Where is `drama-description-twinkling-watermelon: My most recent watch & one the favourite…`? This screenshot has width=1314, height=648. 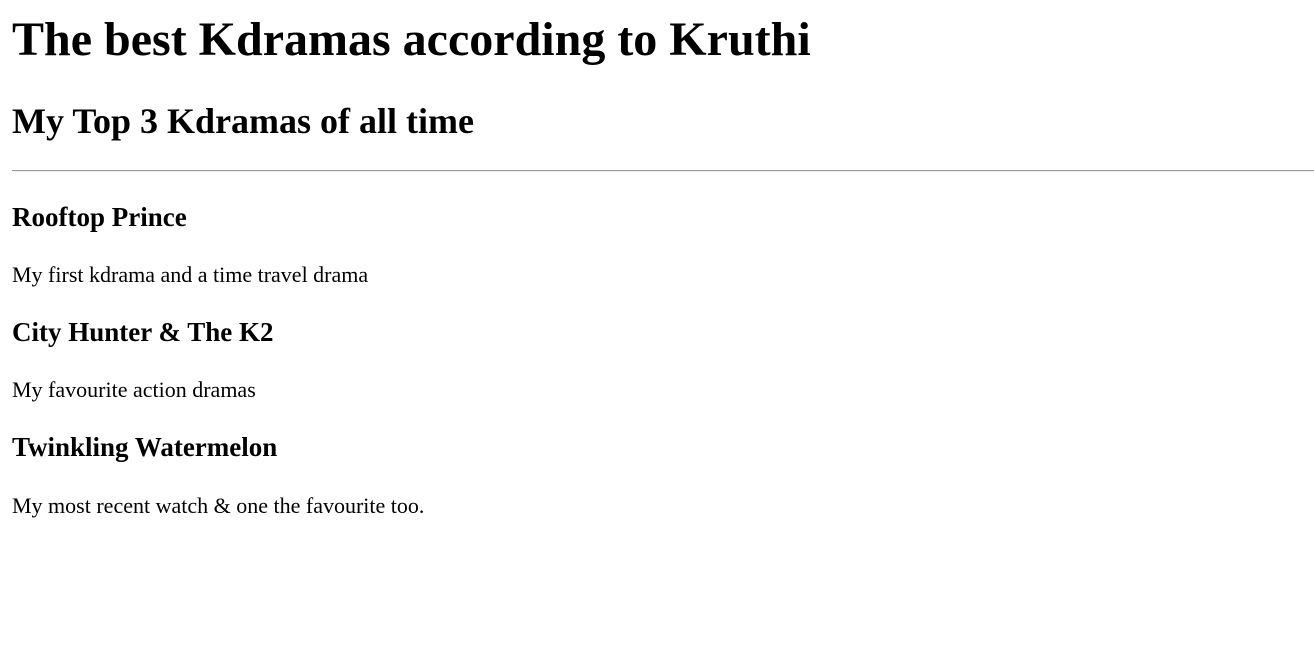 drama-description-twinkling-watermelon: My most recent watch & one the favourite… is located at coordinates (218, 505).